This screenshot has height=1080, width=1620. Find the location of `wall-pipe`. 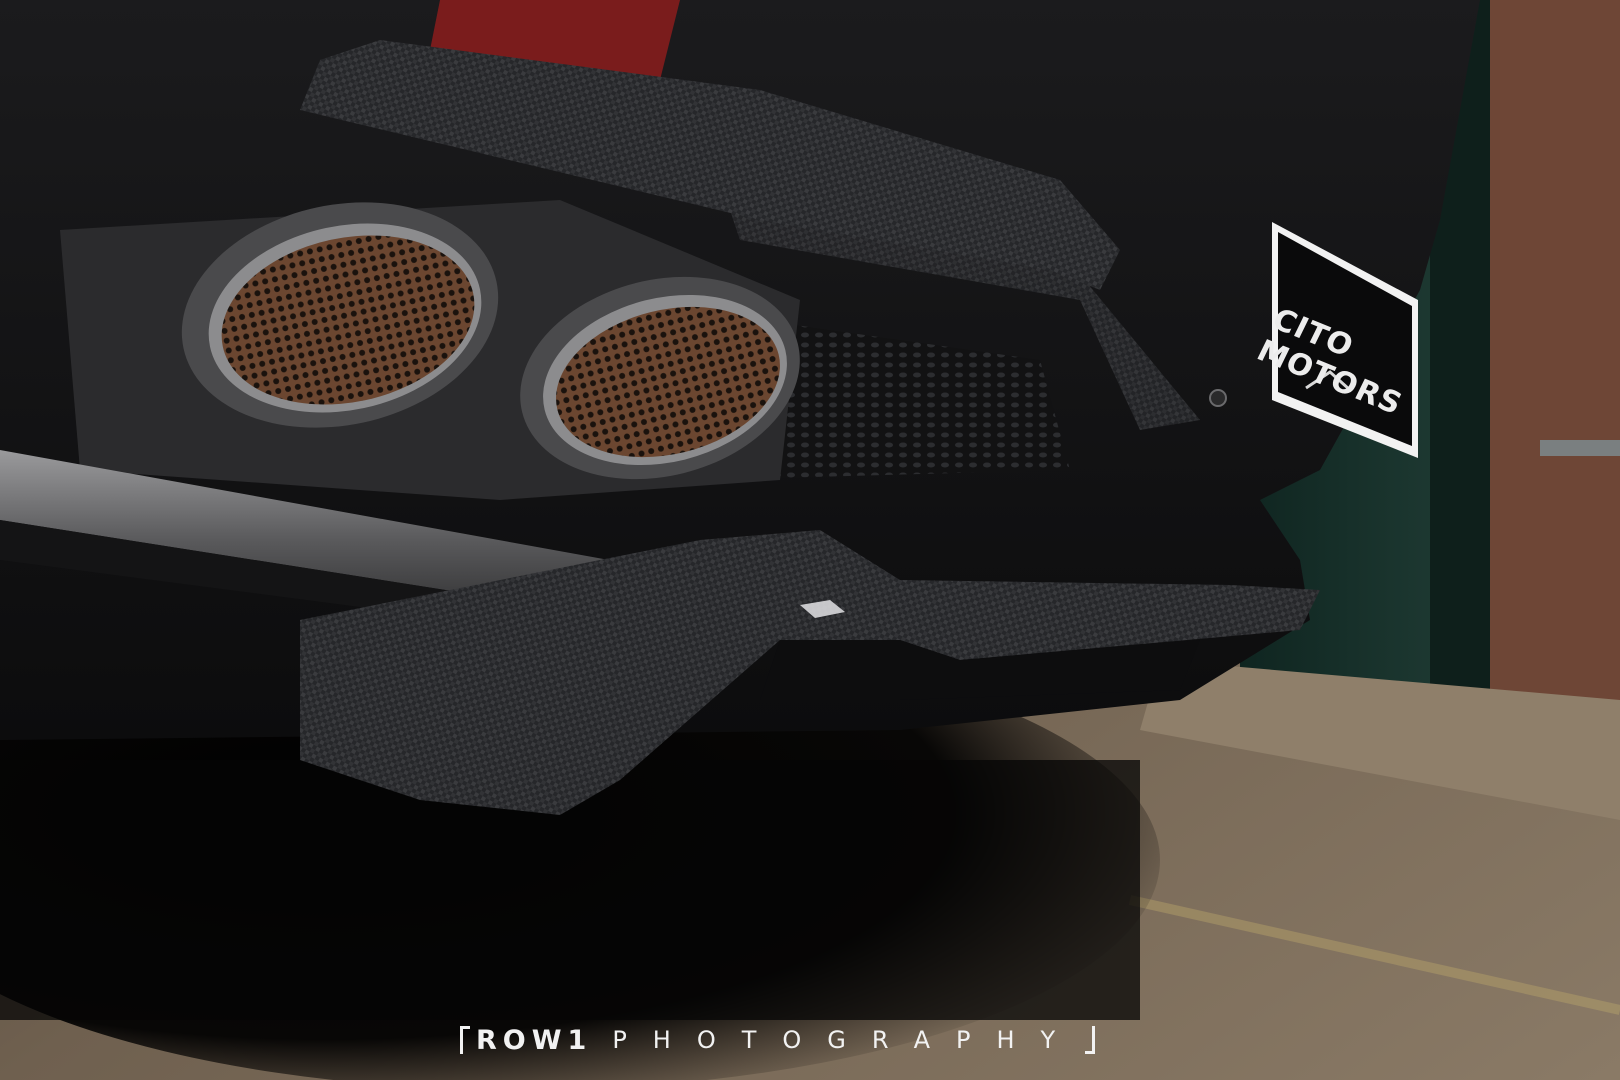

wall-pipe is located at coordinates (1580, 448).